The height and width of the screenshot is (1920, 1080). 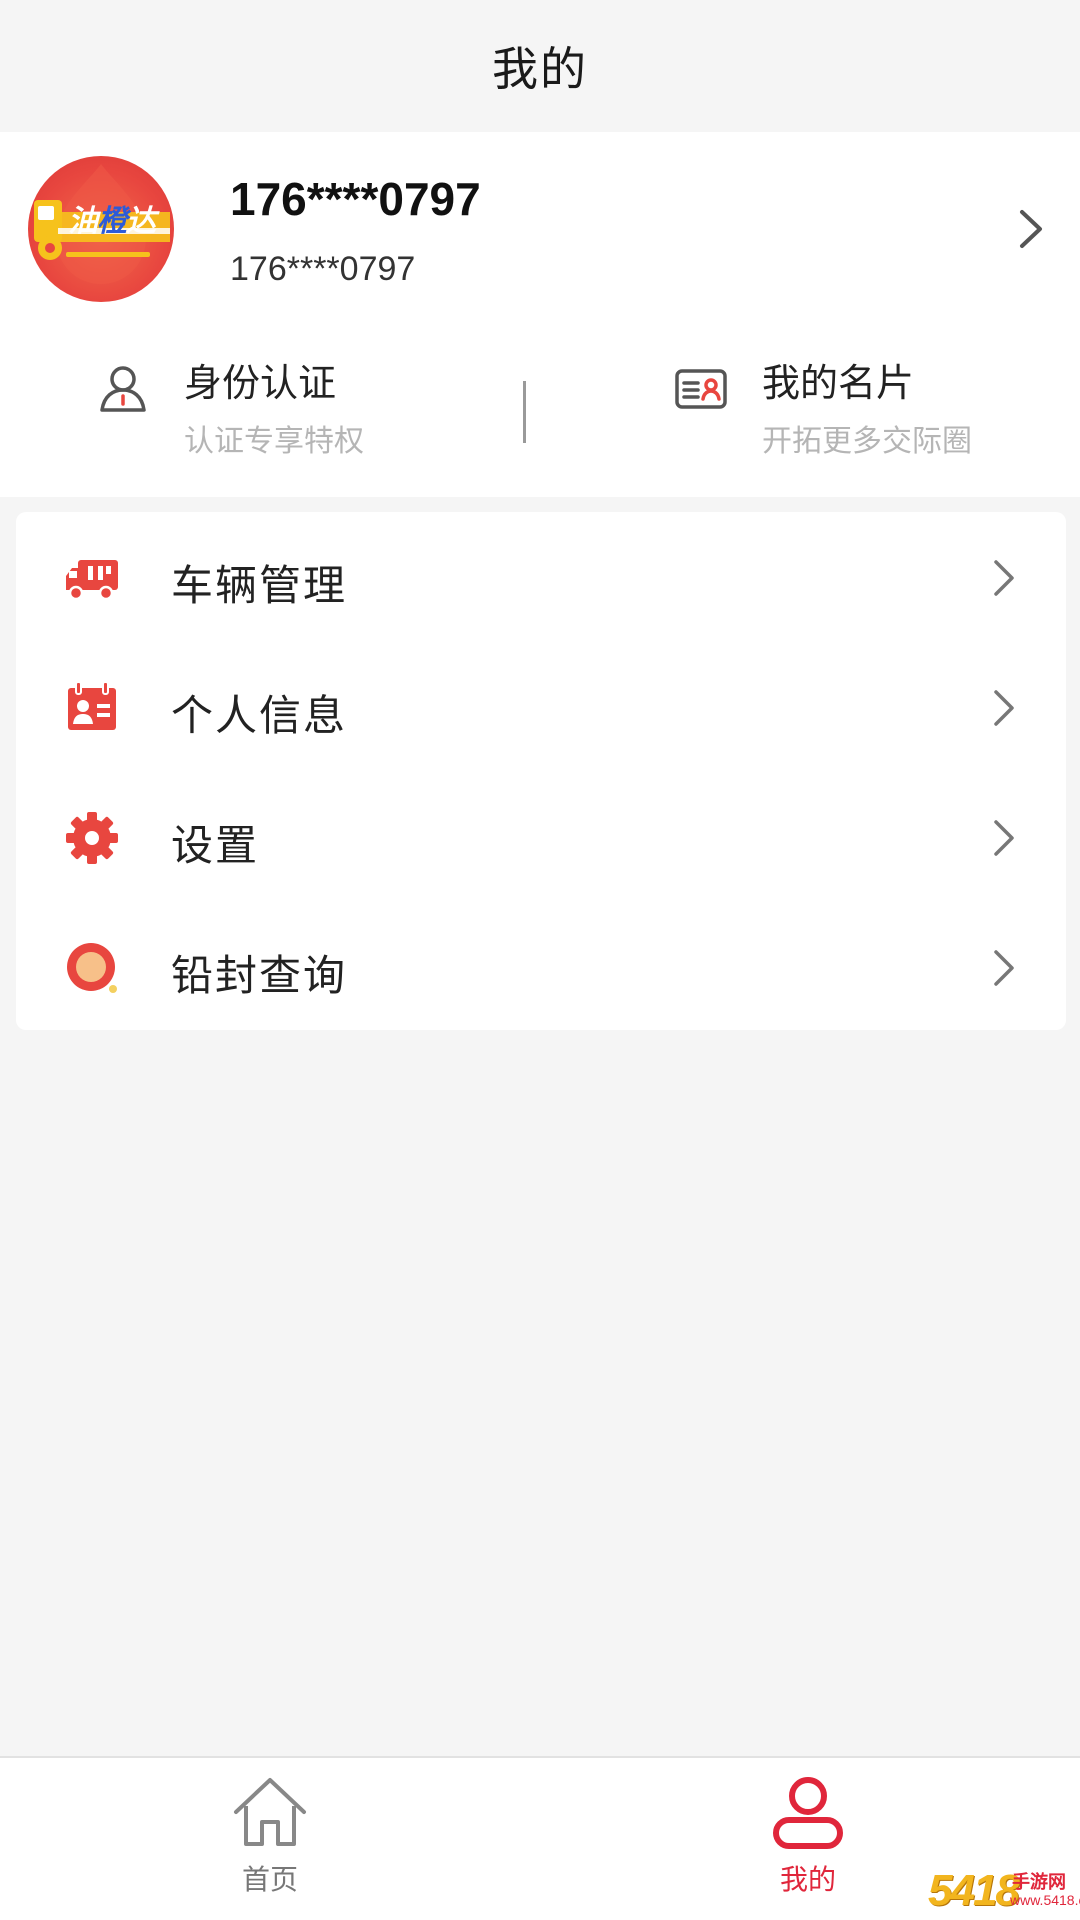 What do you see at coordinates (123, 389) in the screenshot?
I see `user-verify-icon` at bounding box center [123, 389].